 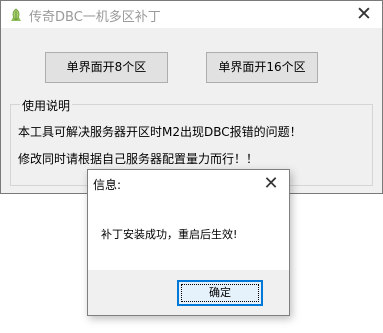 I want to click on instructions-legend: 使用说明, so click(x=46, y=105).